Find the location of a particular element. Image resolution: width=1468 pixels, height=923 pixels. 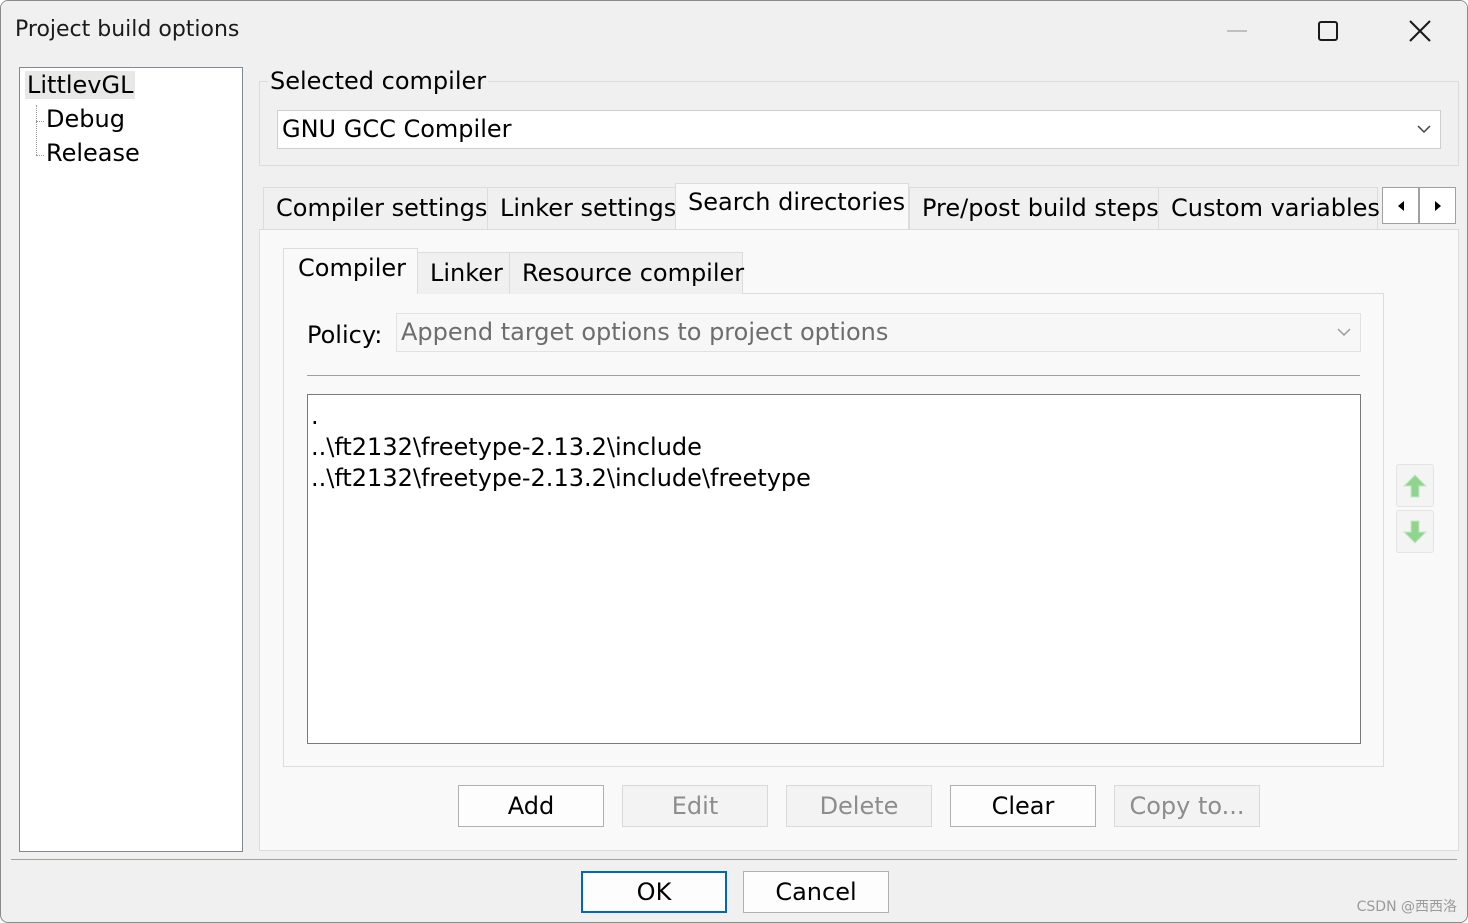

list-item: . is located at coordinates (834, 416).